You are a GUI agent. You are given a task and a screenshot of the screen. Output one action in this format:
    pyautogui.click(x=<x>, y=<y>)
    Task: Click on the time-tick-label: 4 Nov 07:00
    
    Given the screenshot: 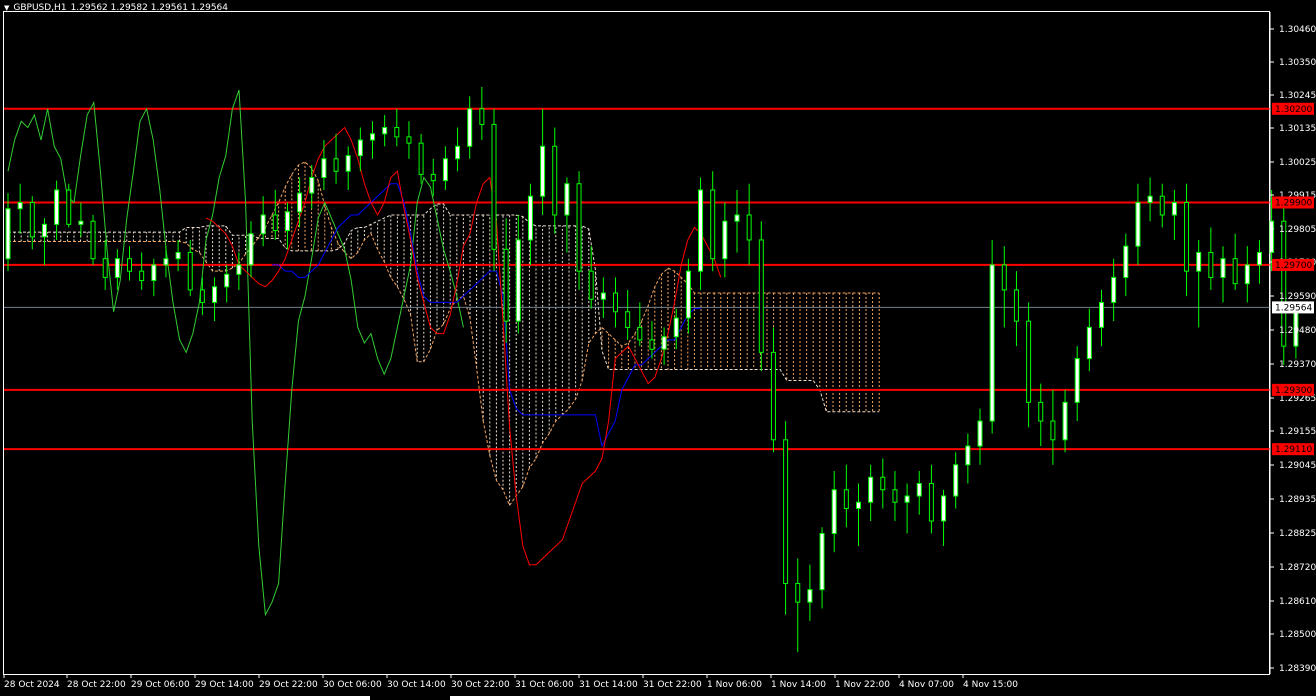 What is the action you would take?
    pyautogui.click(x=926, y=685)
    